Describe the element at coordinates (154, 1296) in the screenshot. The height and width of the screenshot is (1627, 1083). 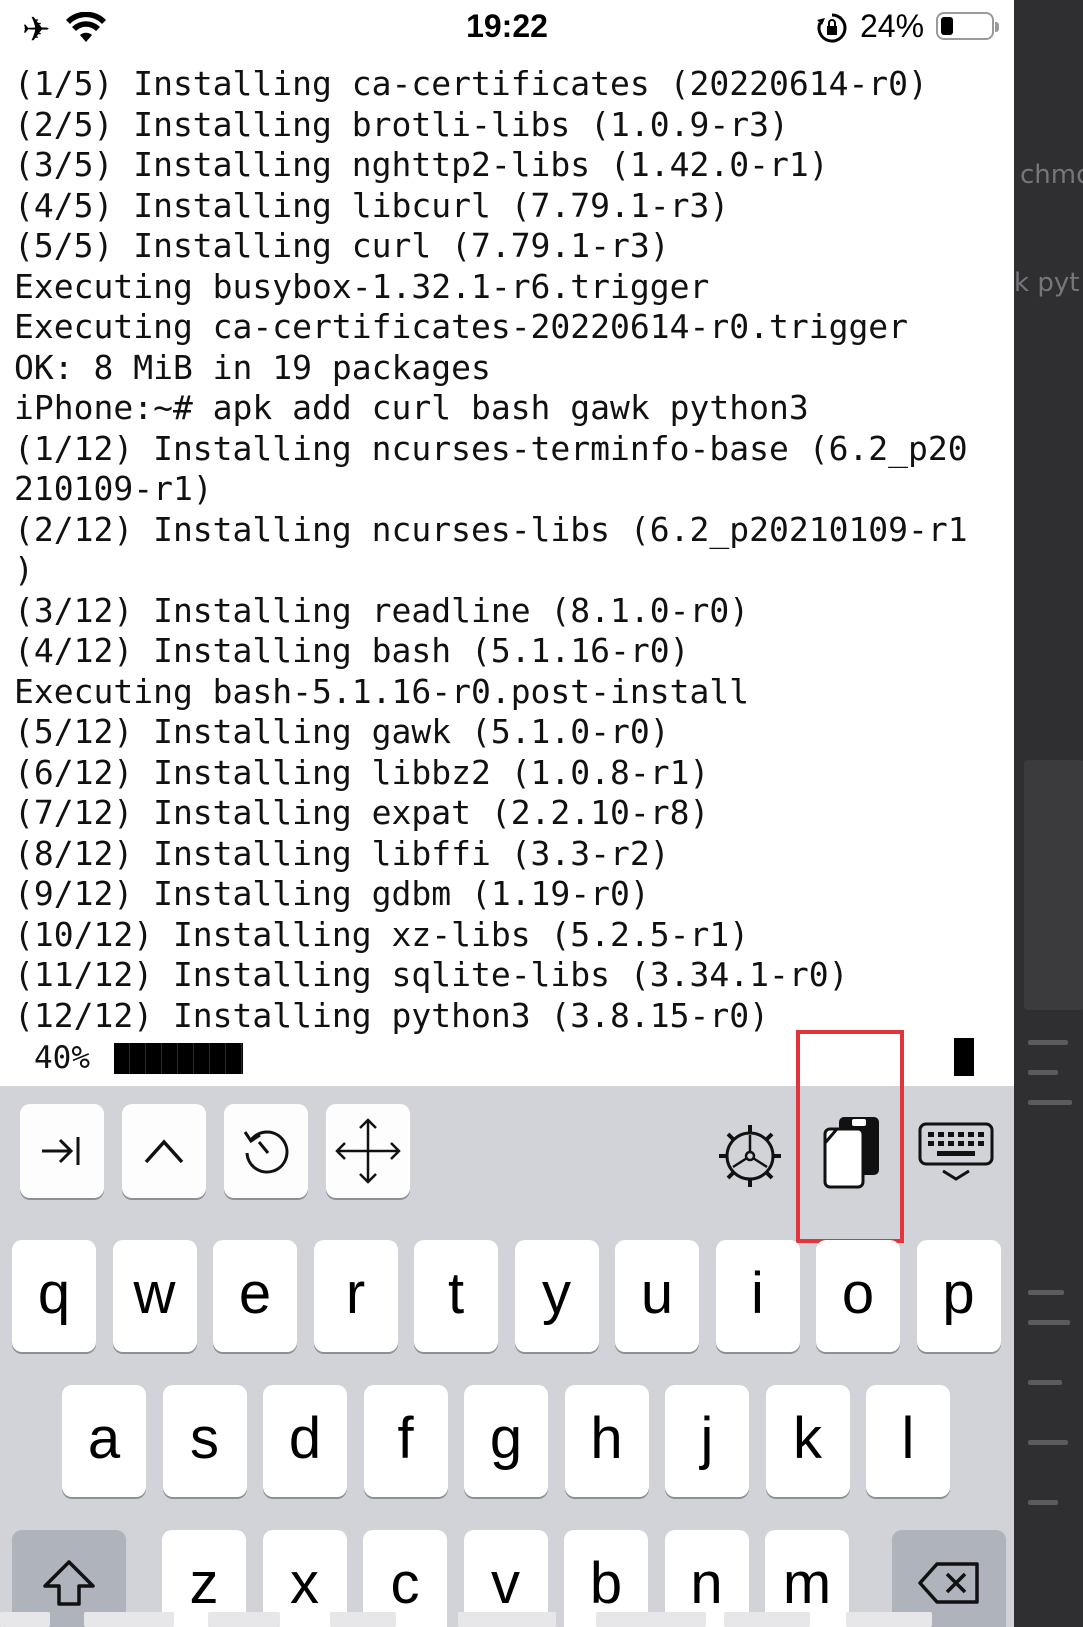
I see `key-w: w` at that location.